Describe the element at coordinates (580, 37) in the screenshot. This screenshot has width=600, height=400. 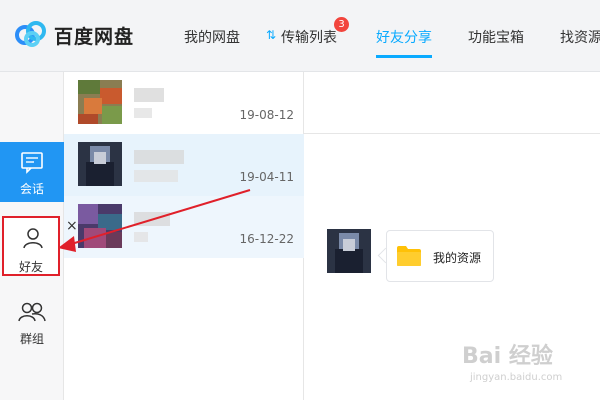
I see `nav-find-resources: 找资源` at that location.